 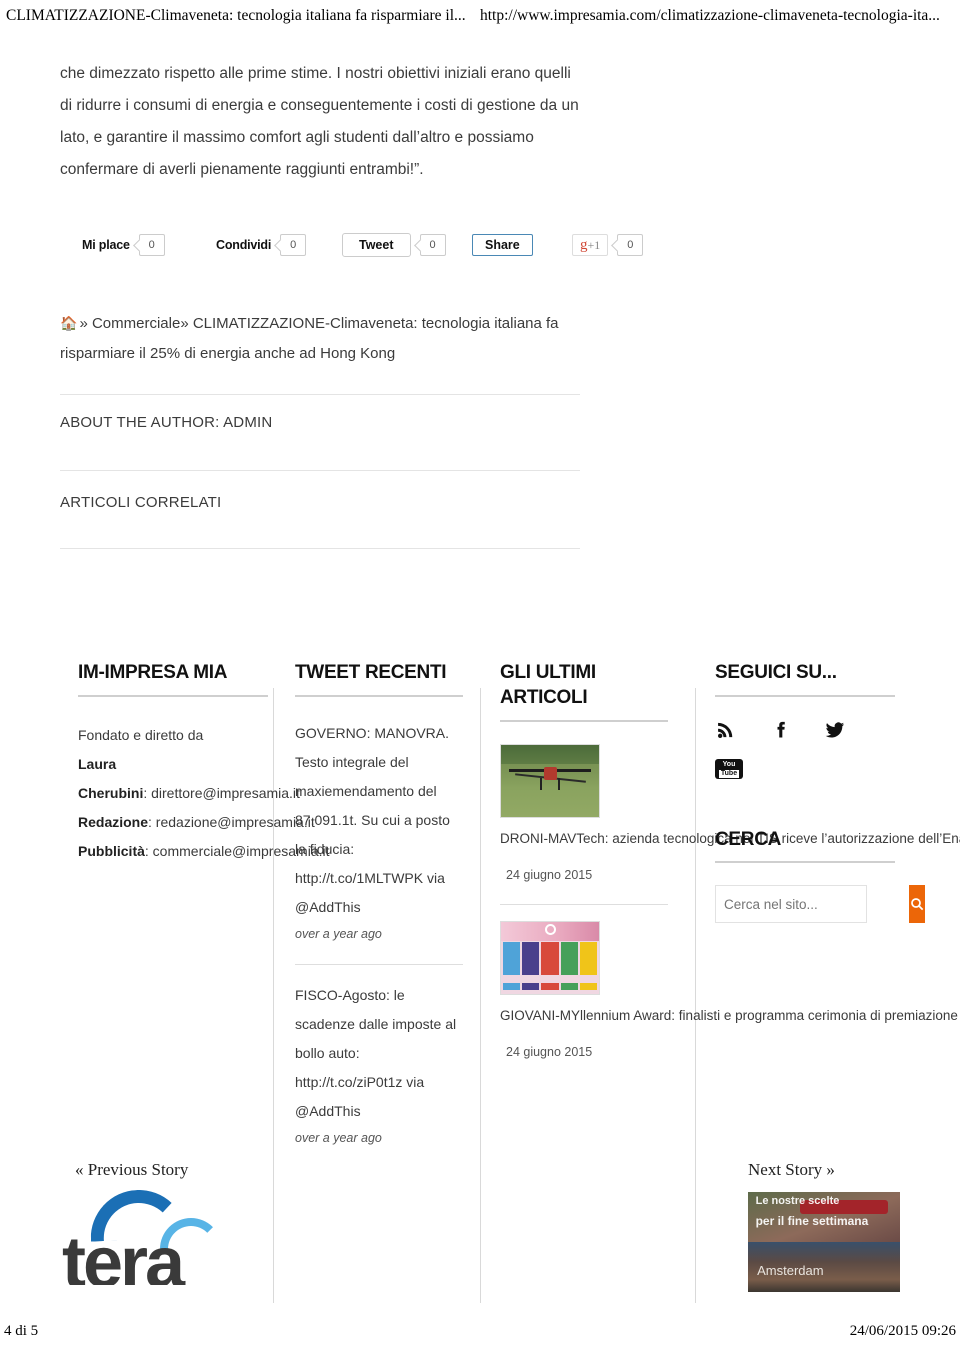 What do you see at coordinates (111, 793) in the screenshot?
I see `founder-lastname: Cherubini` at bounding box center [111, 793].